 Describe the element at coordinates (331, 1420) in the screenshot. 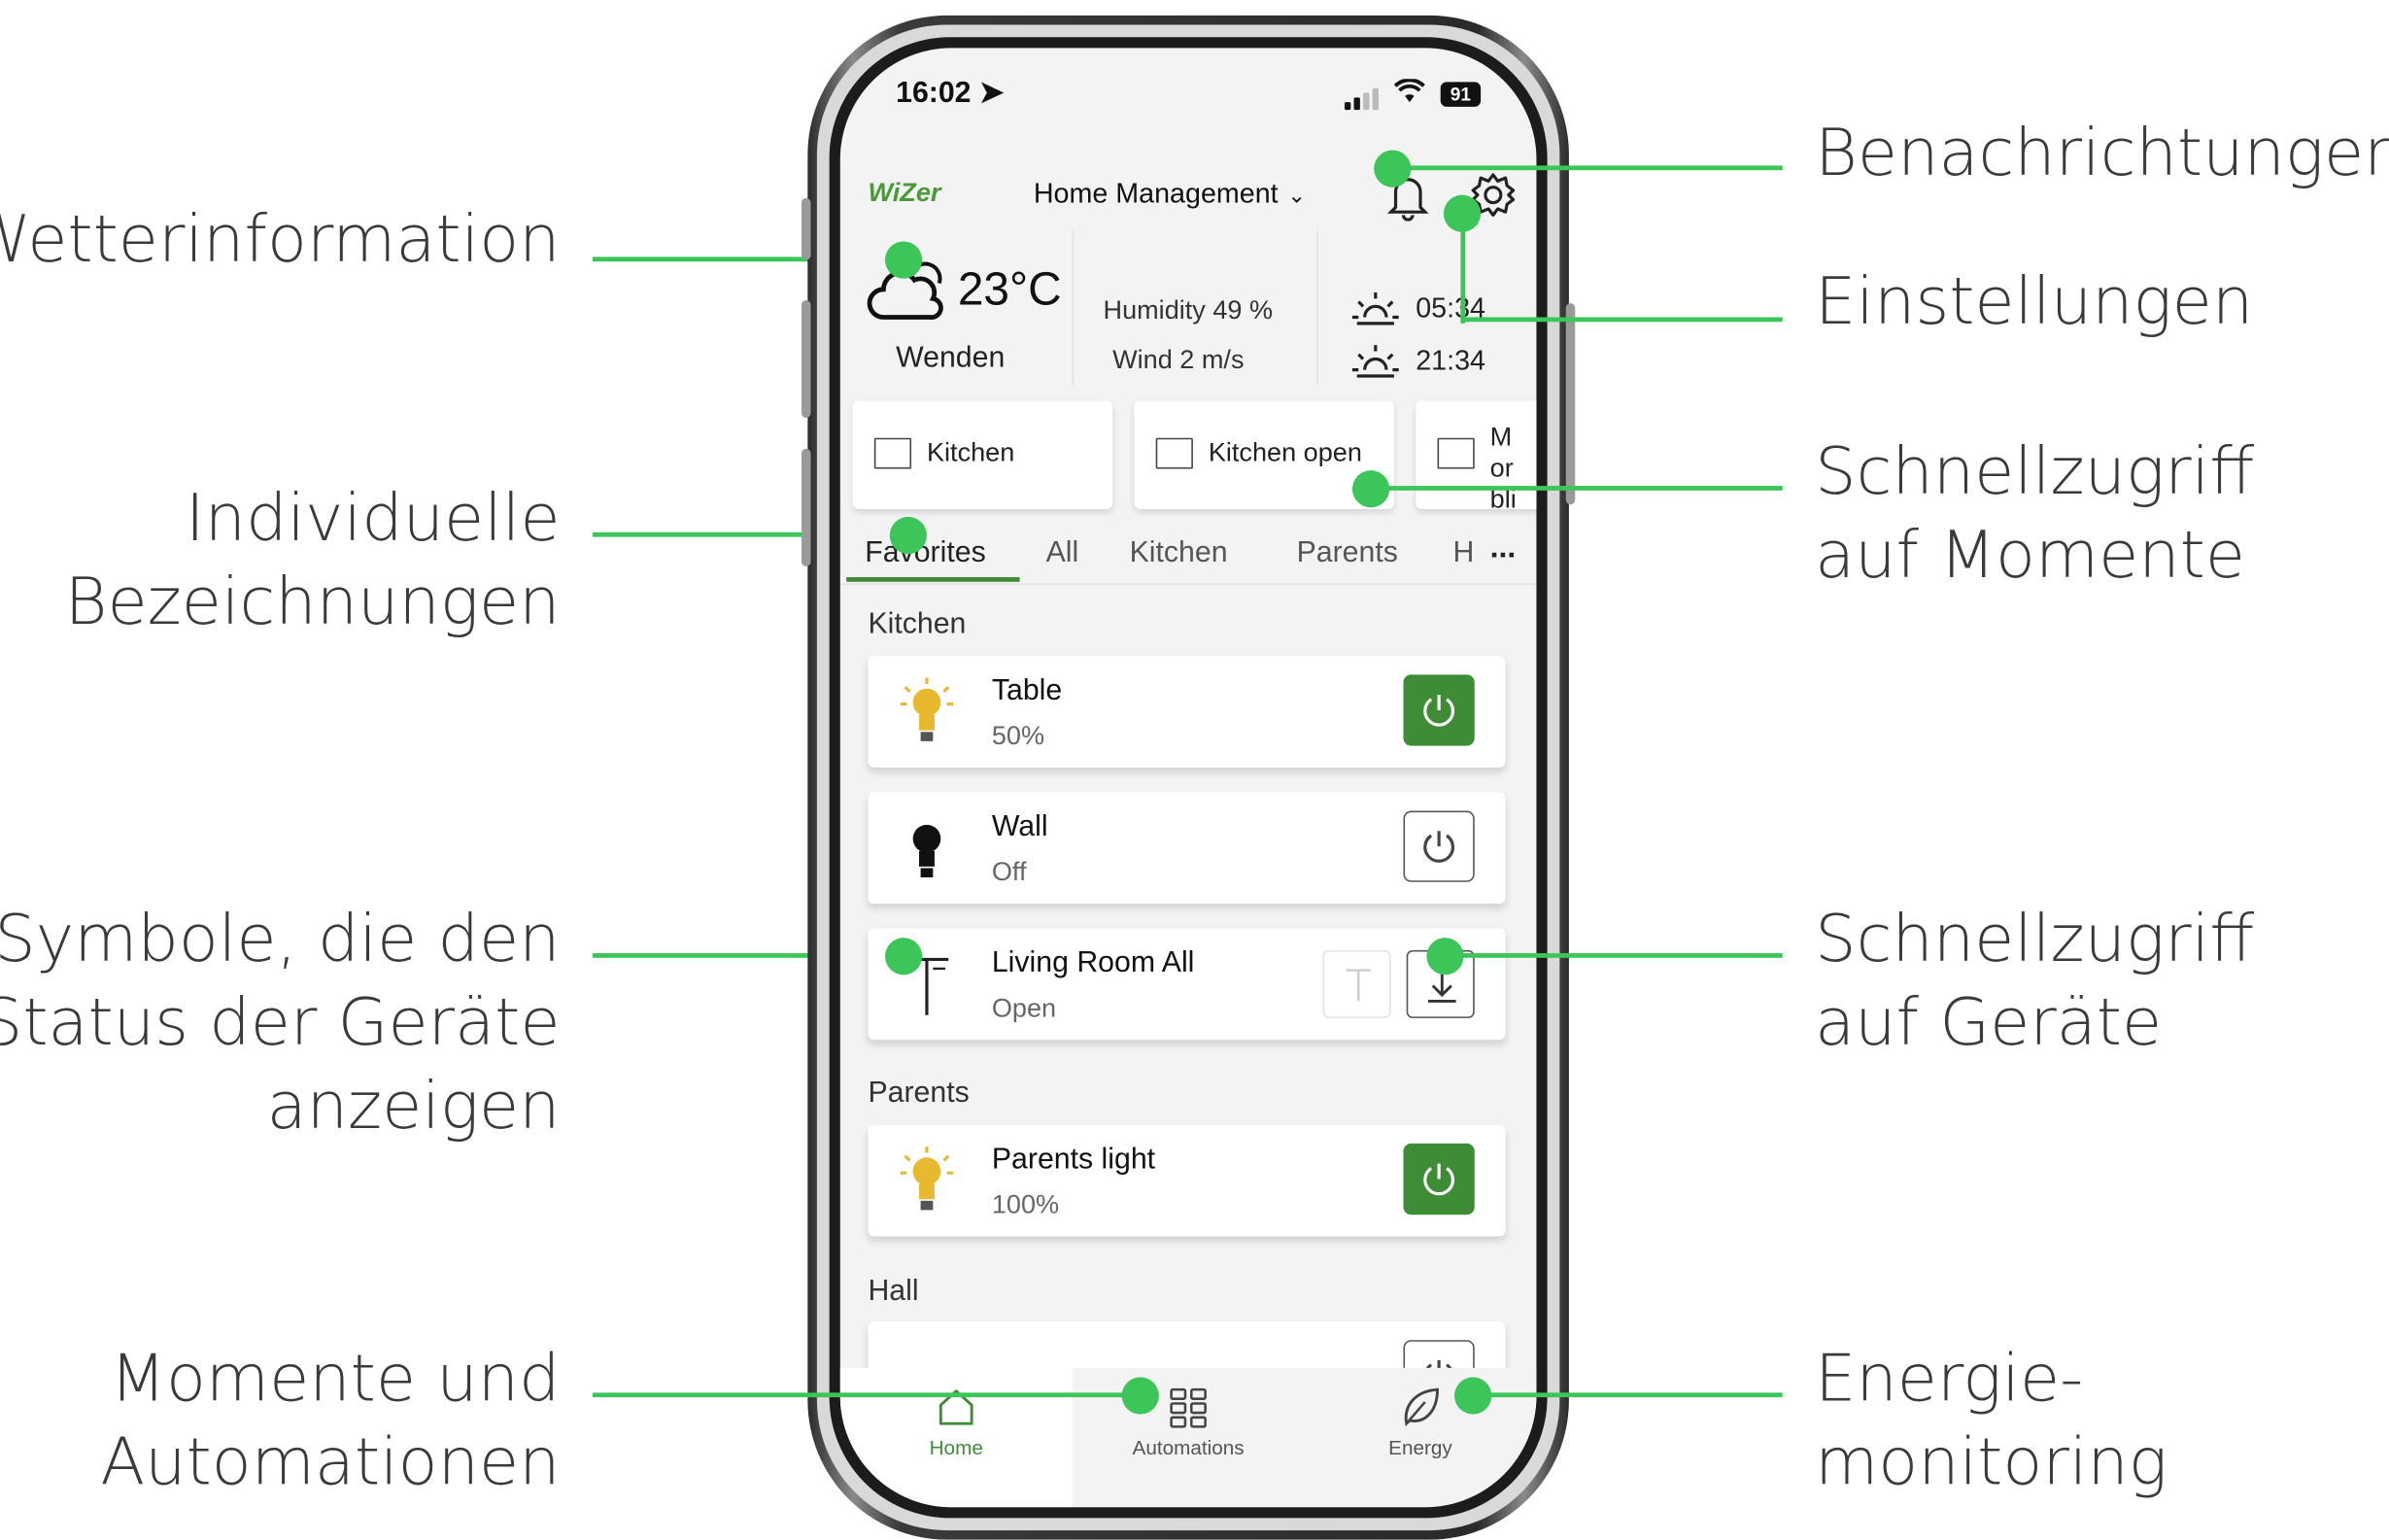

I see `annotation-moments-automations: Momente und Automationen` at that location.